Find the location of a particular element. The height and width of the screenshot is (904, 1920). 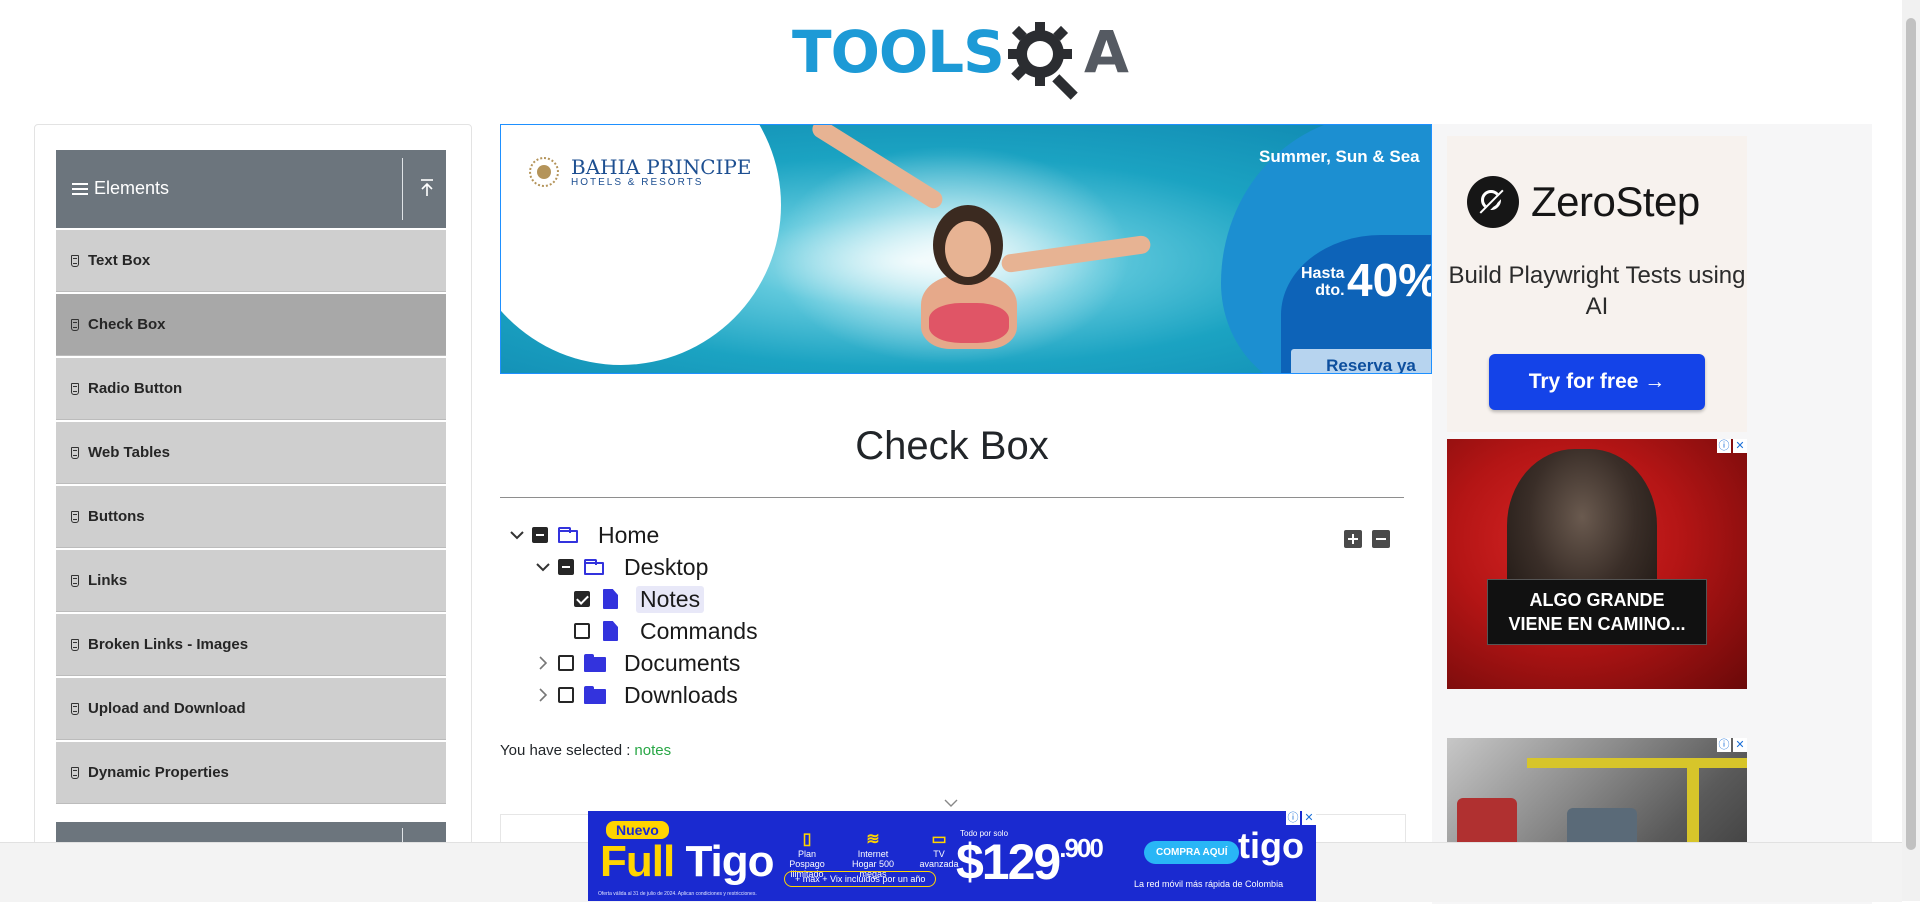

tree-label-downloads: Downloads is located at coordinates (681, 695).